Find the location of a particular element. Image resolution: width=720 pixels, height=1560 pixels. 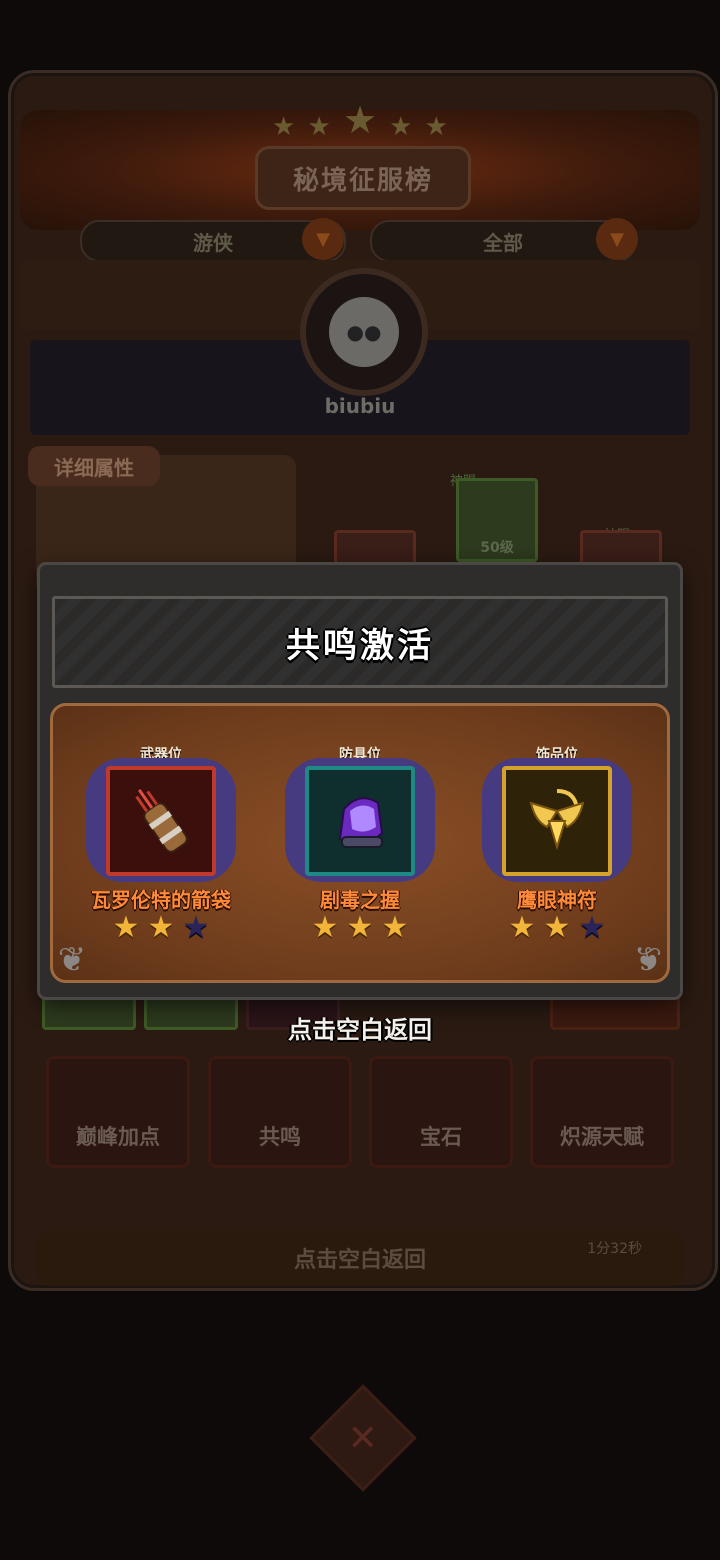

close-button: ✕ is located at coordinates (363, 1438).